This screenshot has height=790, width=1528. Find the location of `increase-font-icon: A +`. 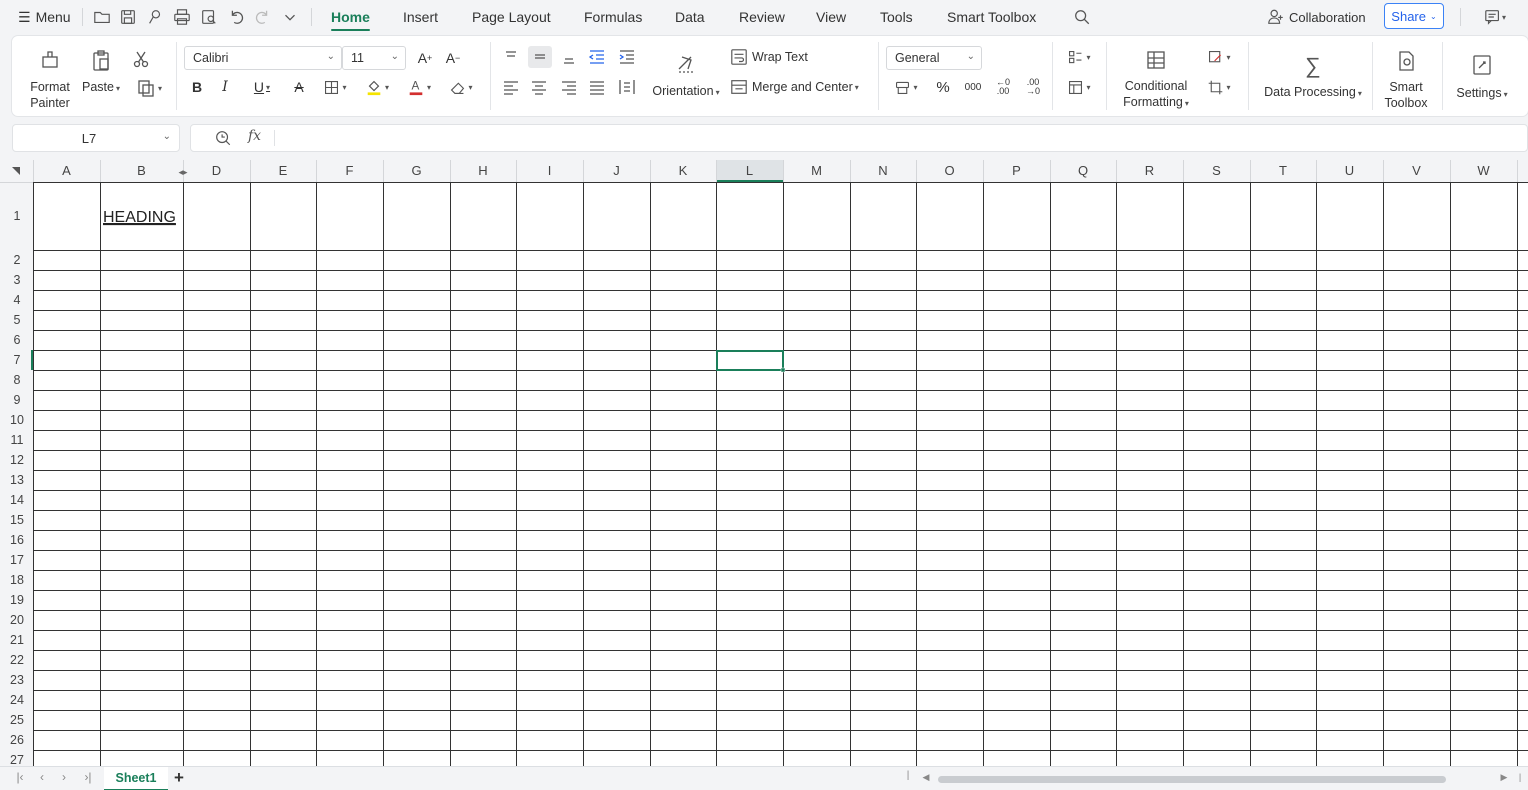

increase-font-icon: A + is located at coordinates (425, 58).